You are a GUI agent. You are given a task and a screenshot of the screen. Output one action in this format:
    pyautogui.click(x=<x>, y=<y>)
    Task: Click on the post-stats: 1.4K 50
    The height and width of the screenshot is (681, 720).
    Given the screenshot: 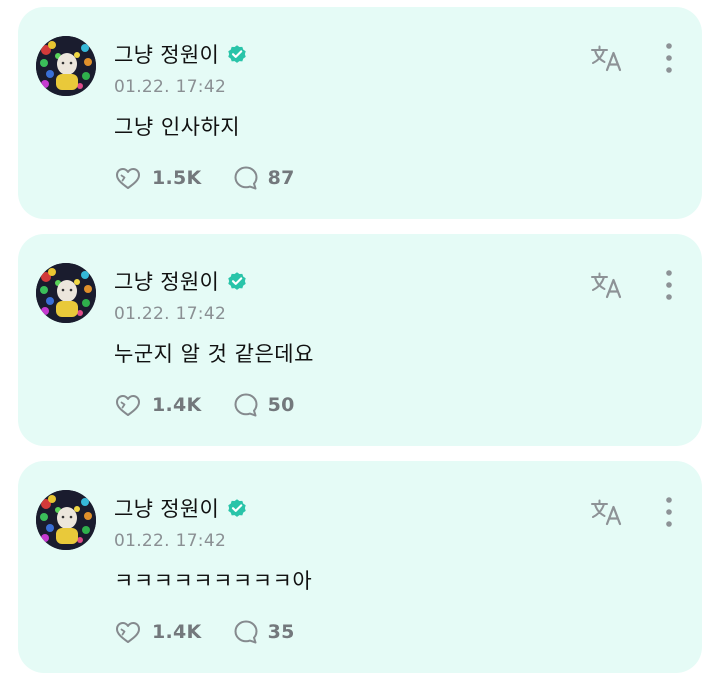 What is the action you would take?
    pyautogui.click(x=219, y=405)
    